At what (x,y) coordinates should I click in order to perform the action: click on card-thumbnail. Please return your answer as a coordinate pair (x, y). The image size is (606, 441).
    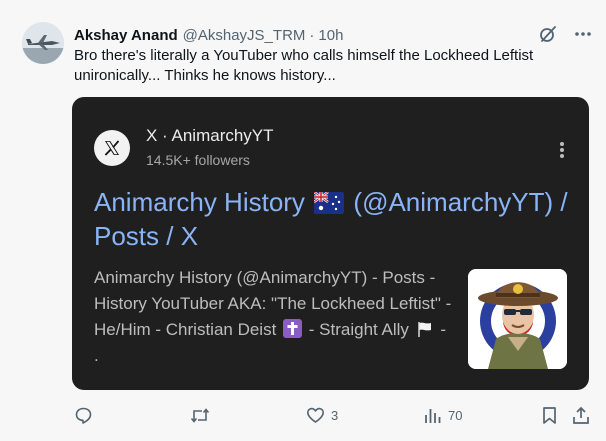
    Looking at the image, I should click on (517, 319).